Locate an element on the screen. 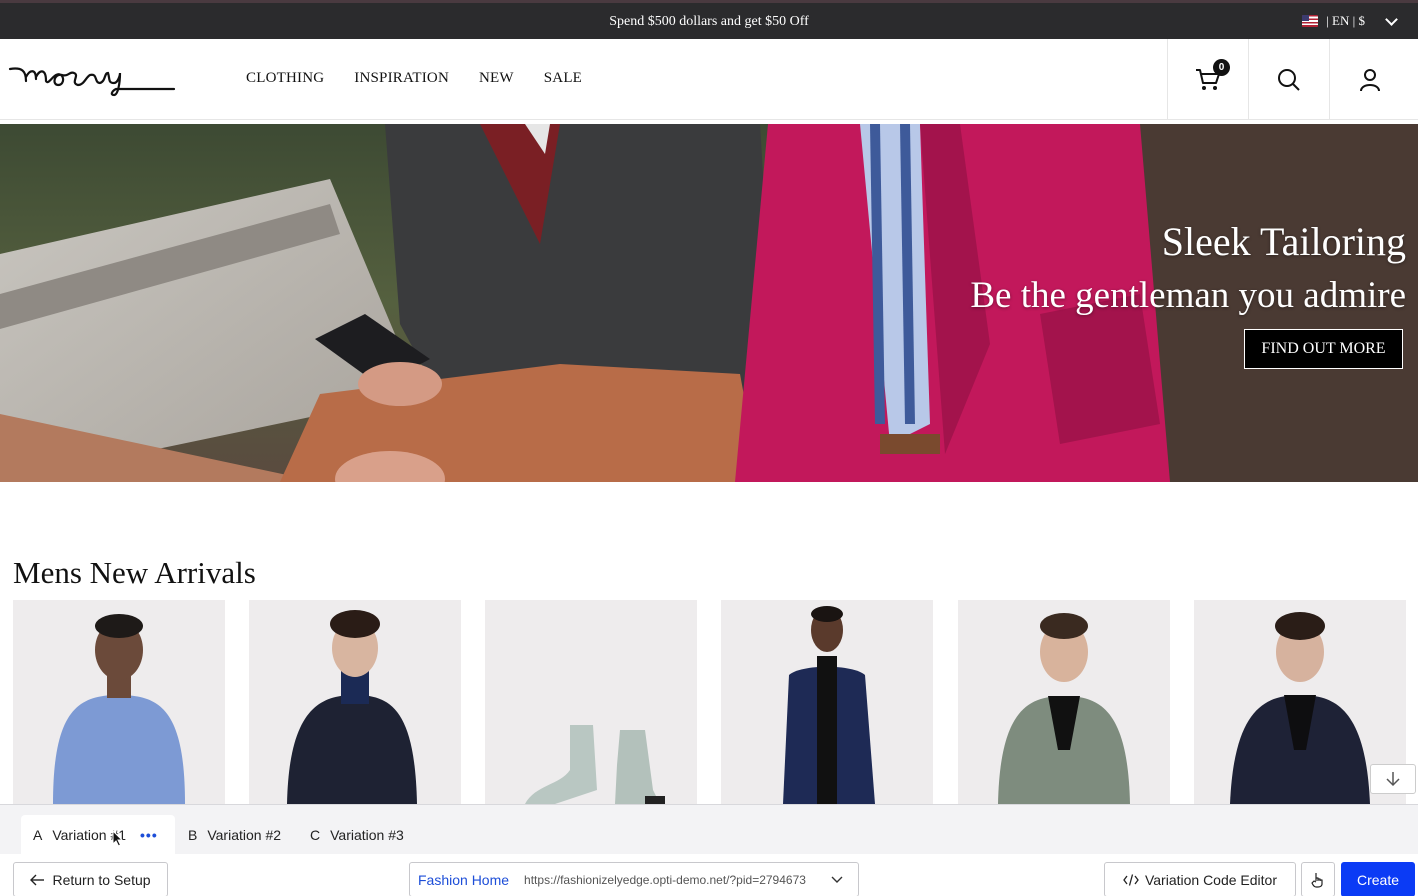 The width and height of the screenshot is (1418, 896). code-editor-label: Variation Code Editor is located at coordinates (1211, 879).